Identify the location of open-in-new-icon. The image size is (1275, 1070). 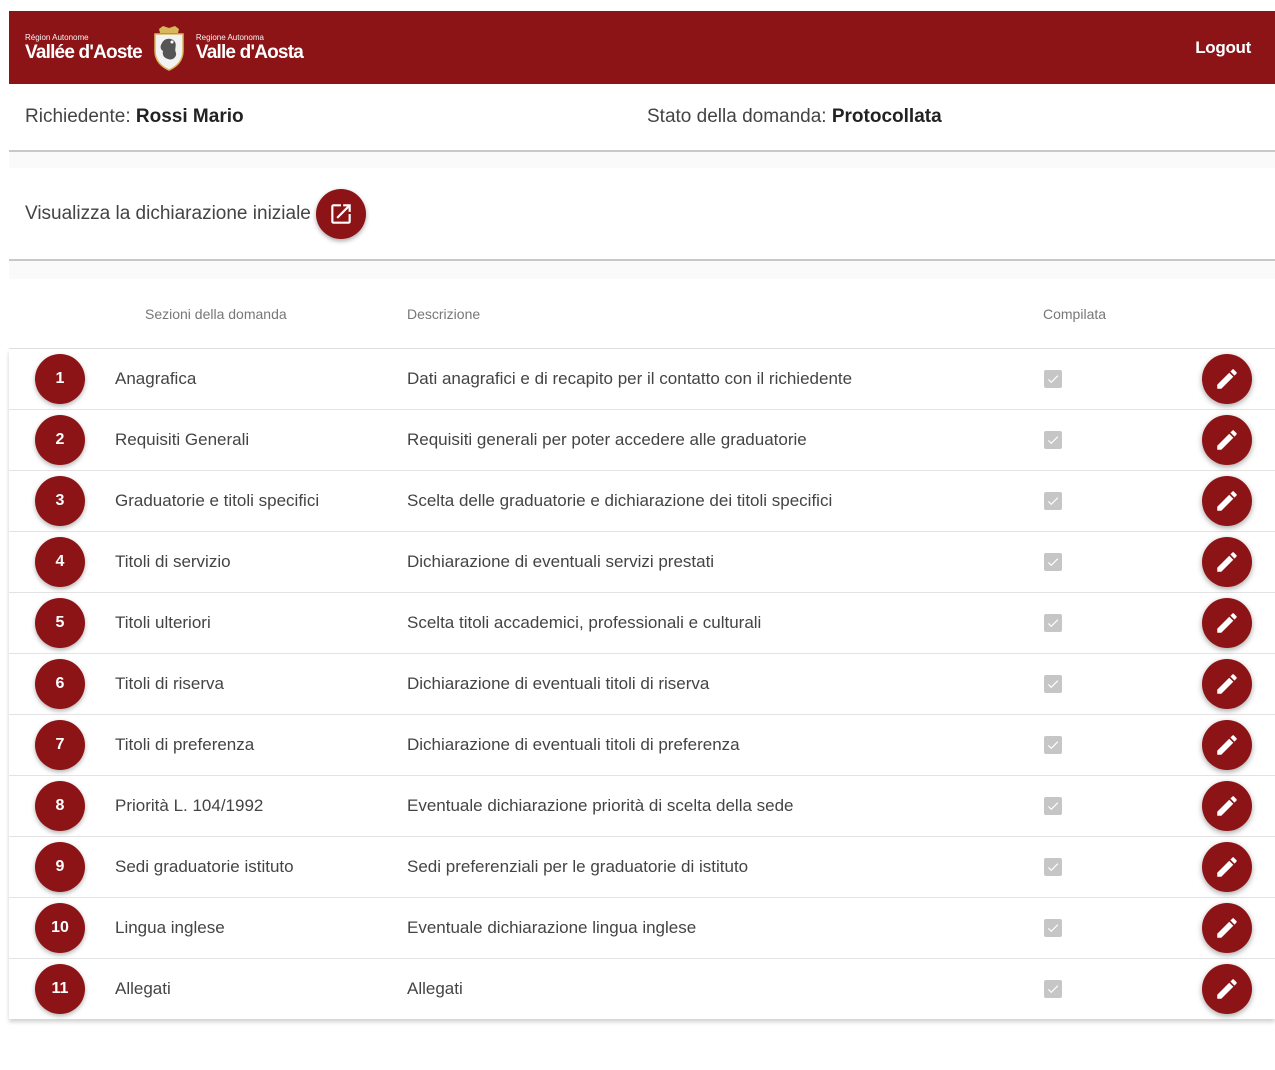
(341, 213).